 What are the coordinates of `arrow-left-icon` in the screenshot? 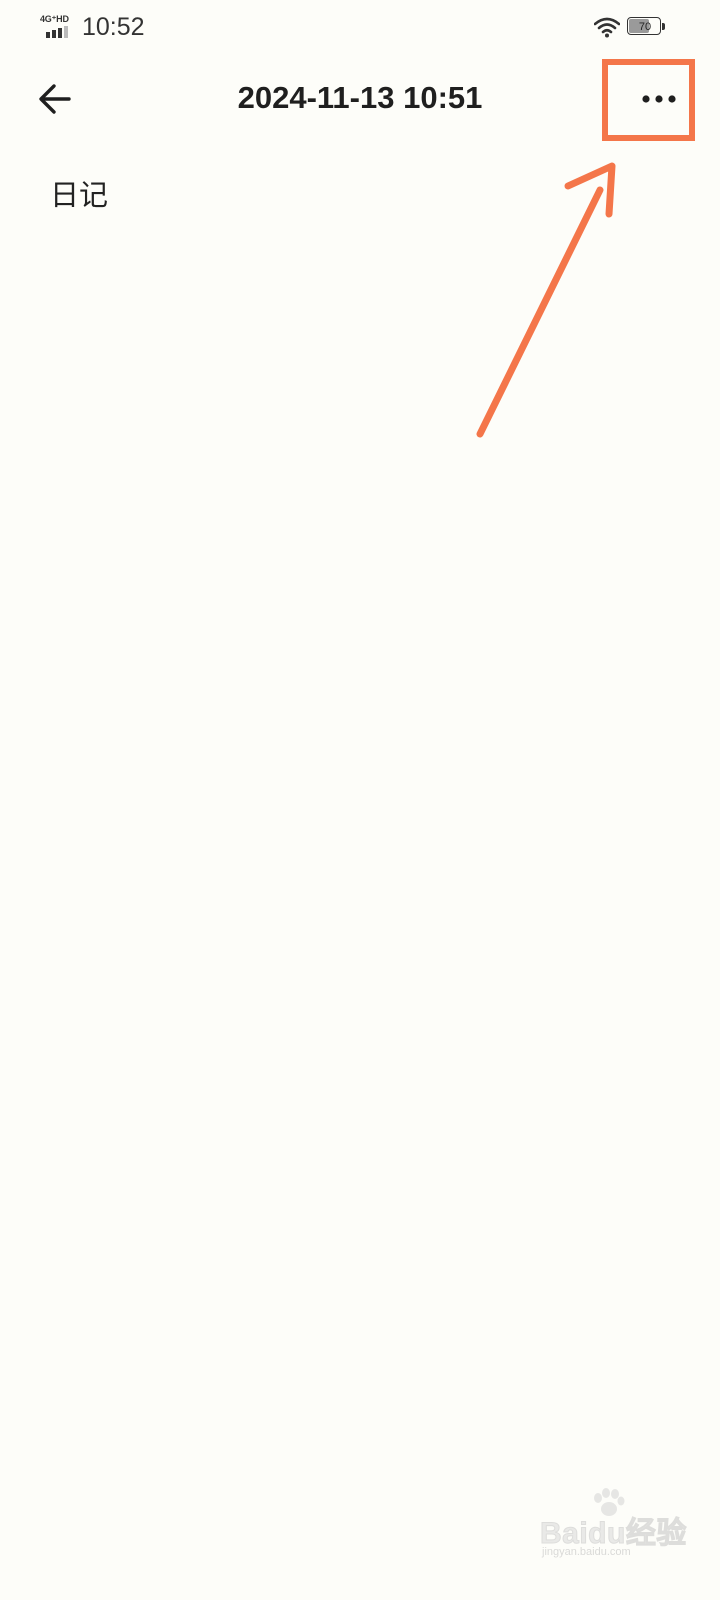 It's located at (55, 99).